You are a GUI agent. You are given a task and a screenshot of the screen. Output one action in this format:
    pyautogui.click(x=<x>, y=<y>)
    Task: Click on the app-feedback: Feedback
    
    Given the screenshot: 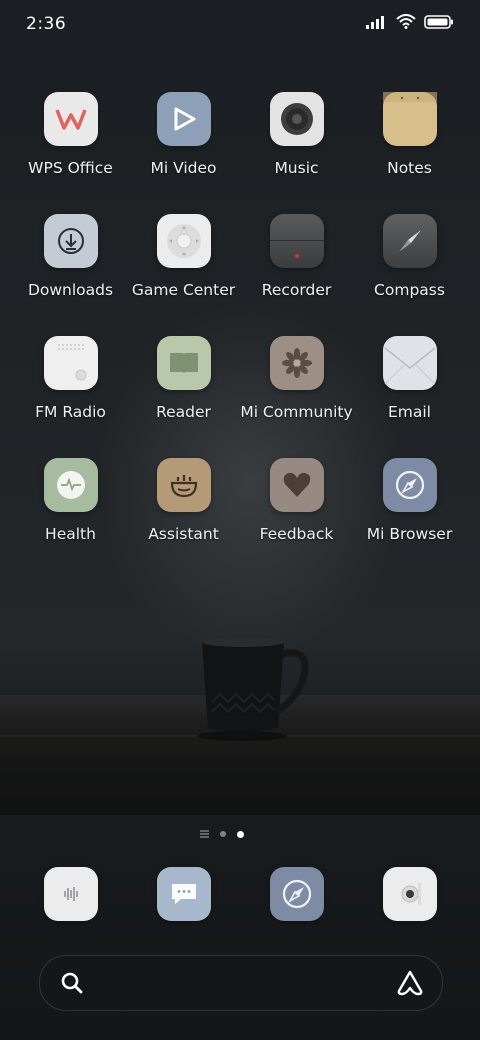 What is the action you would take?
    pyautogui.click(x=296, y=500)
    